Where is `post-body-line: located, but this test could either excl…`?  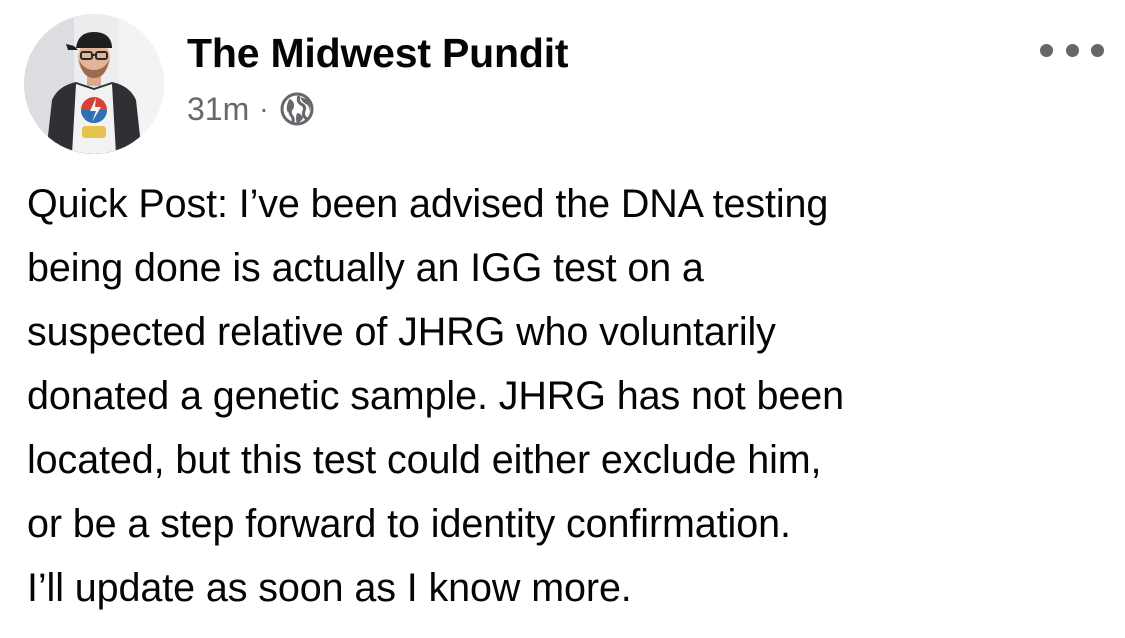 post-body-line: located, but this test could either excl… is located at coordinates (424, 460).